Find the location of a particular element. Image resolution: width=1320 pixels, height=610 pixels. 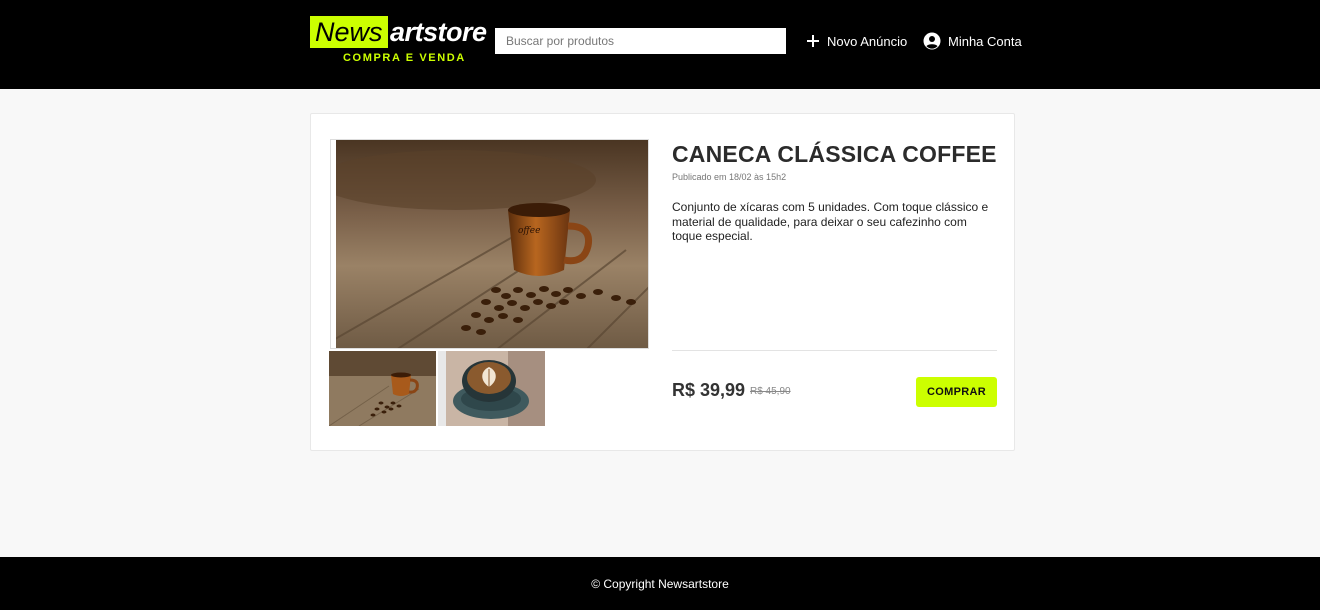

logo-artstore: artstore is located at coordinates (438, 32).